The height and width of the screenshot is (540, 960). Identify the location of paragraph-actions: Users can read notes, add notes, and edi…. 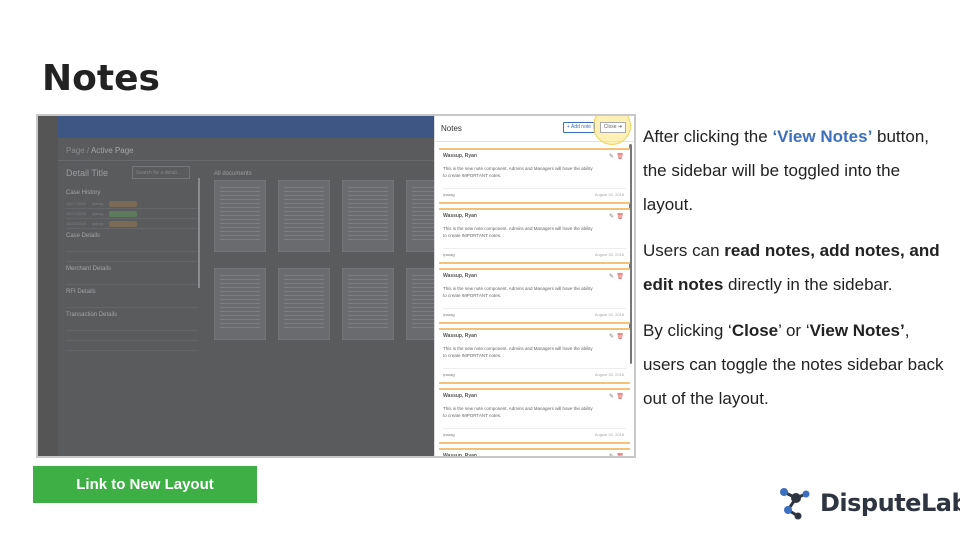
(791, 267).